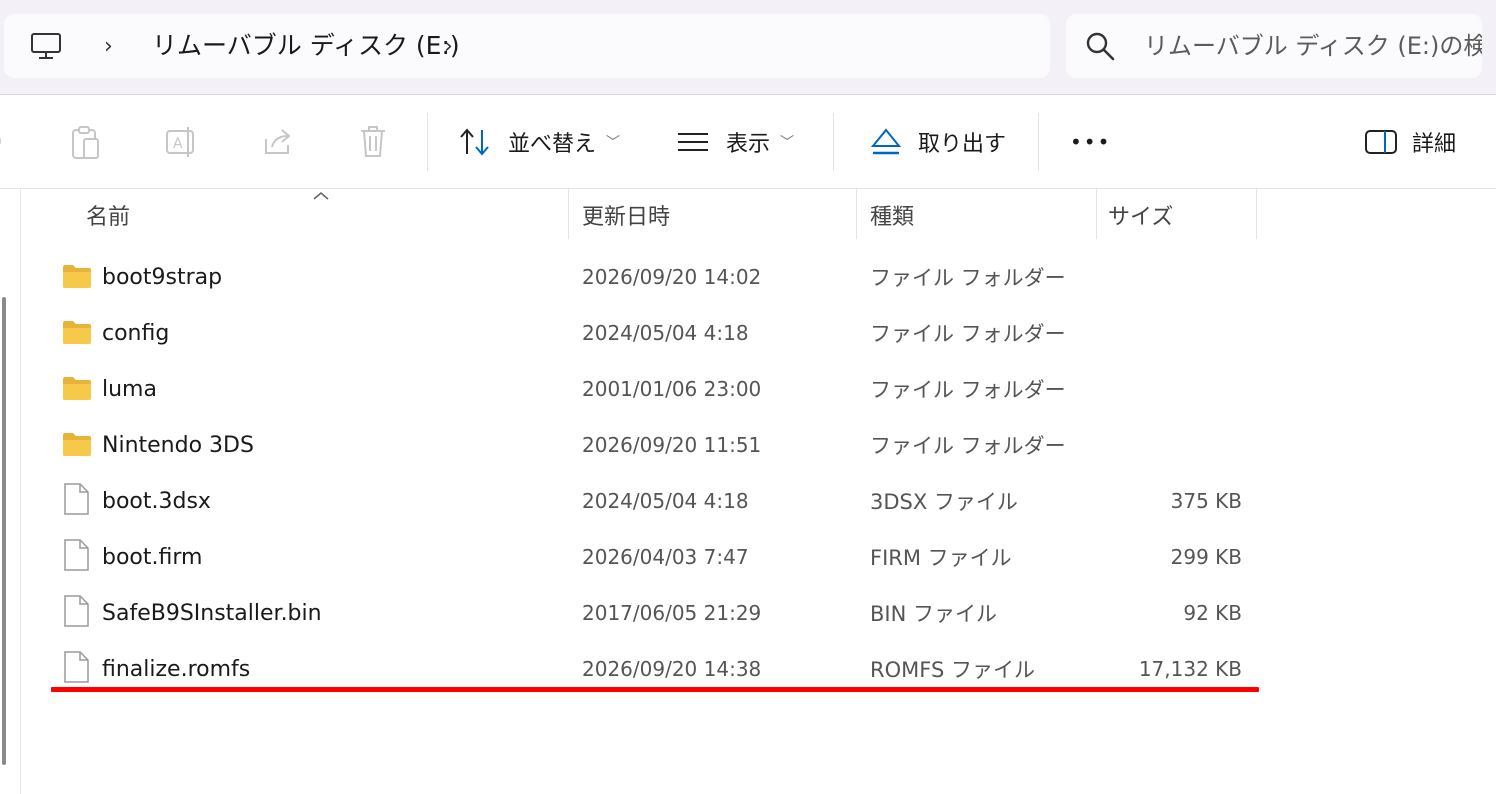  What do you see at coordinates (108, 217) in the screenshot?
I see `column-header-name-label: 名前` at bounding box center [108, 217].